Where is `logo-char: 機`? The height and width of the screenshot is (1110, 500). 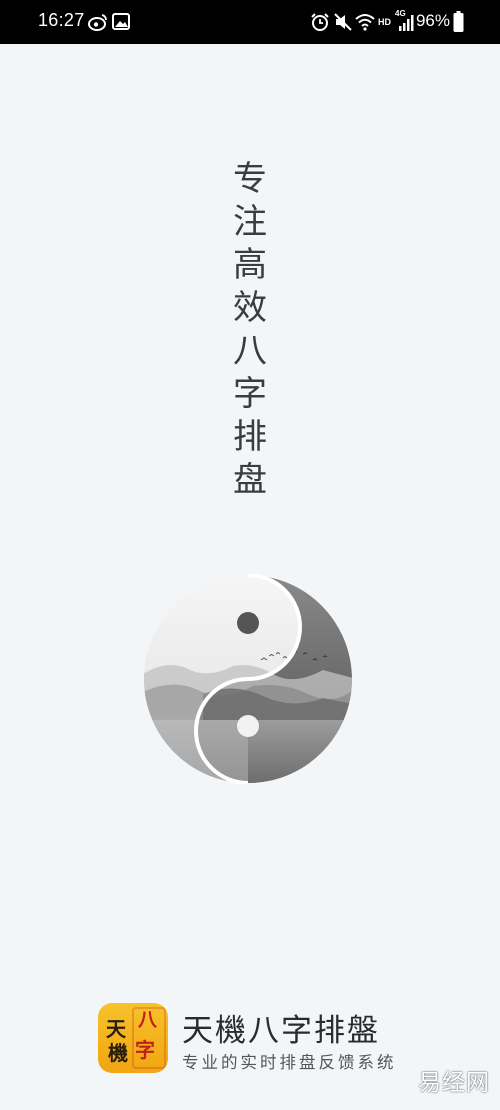
logo-char: 機 is located at coordinates (118, 1053).